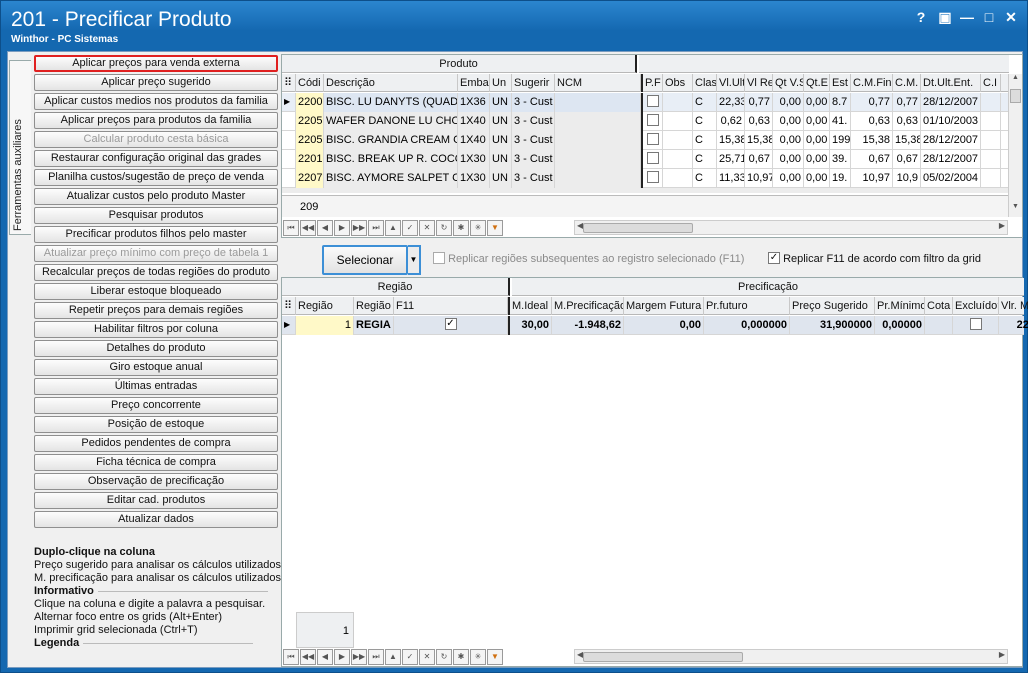  Describe the element at coordinates (156, 310) in the screenshot. I see `action-button: Repetir preços para demais regiões` at that location.